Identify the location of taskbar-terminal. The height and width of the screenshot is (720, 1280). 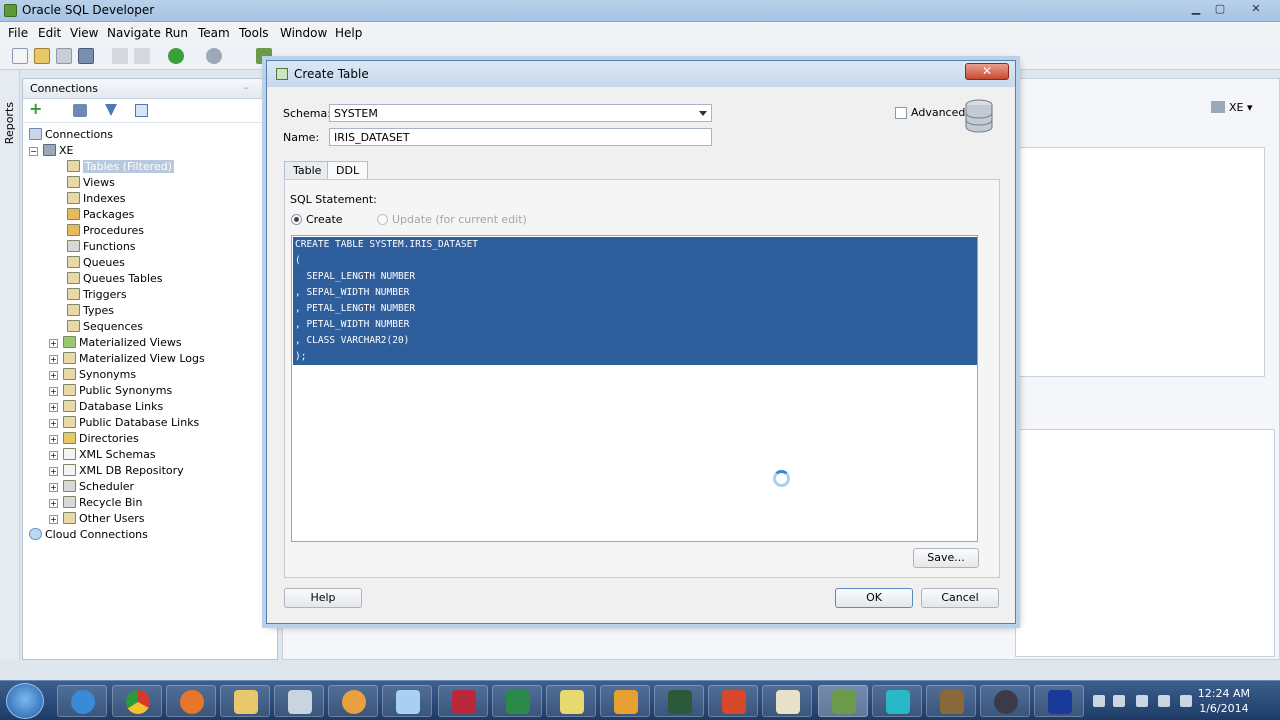
(679, 701).